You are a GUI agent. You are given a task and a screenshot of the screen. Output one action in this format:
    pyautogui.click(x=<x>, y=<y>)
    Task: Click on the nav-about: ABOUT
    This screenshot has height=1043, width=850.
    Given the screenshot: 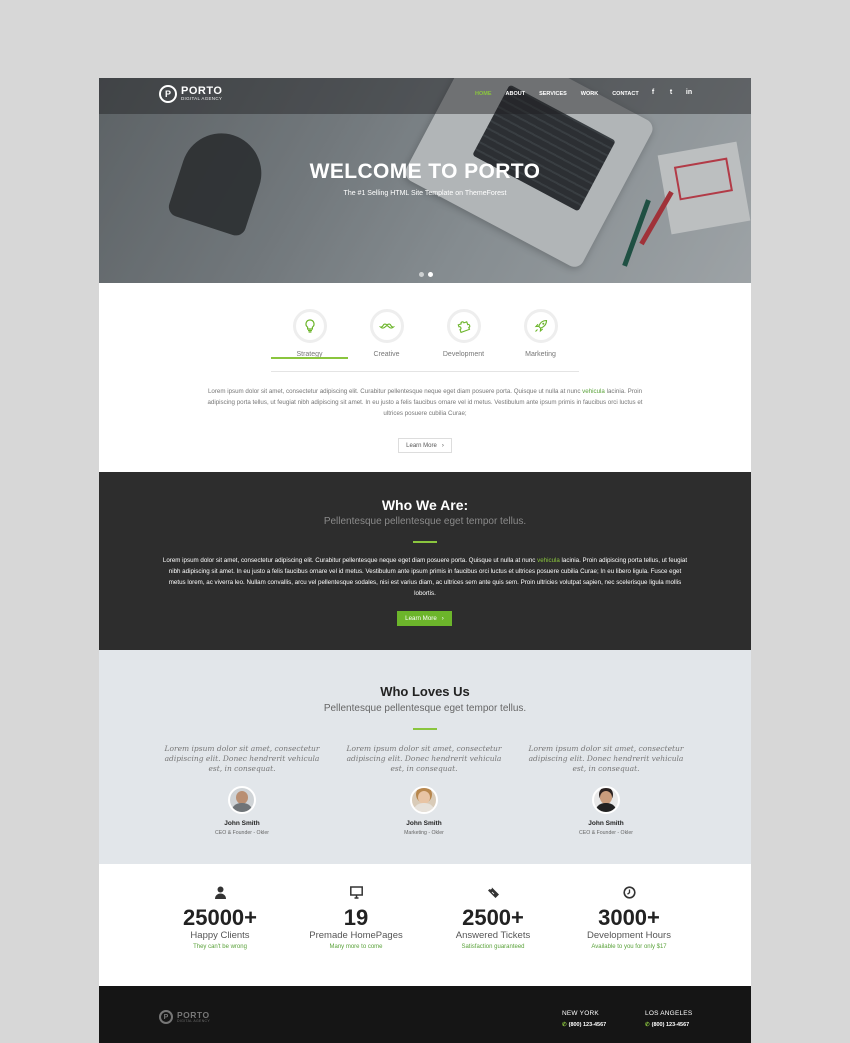 What is the action you would take?
    pyautogui.click(x=516, y=94)
    